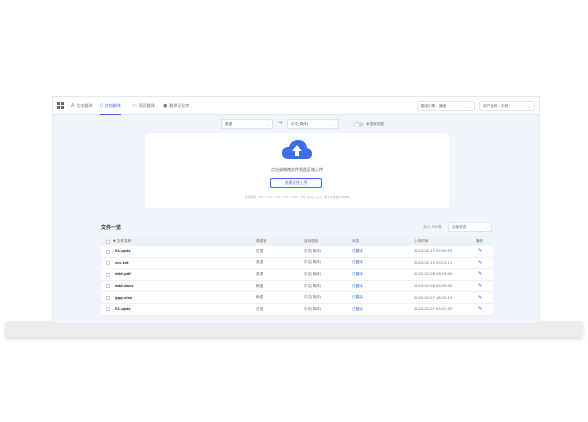 The image size is (588, 422). I want to click on tab-label: 文档翻译, so click(112, 105).